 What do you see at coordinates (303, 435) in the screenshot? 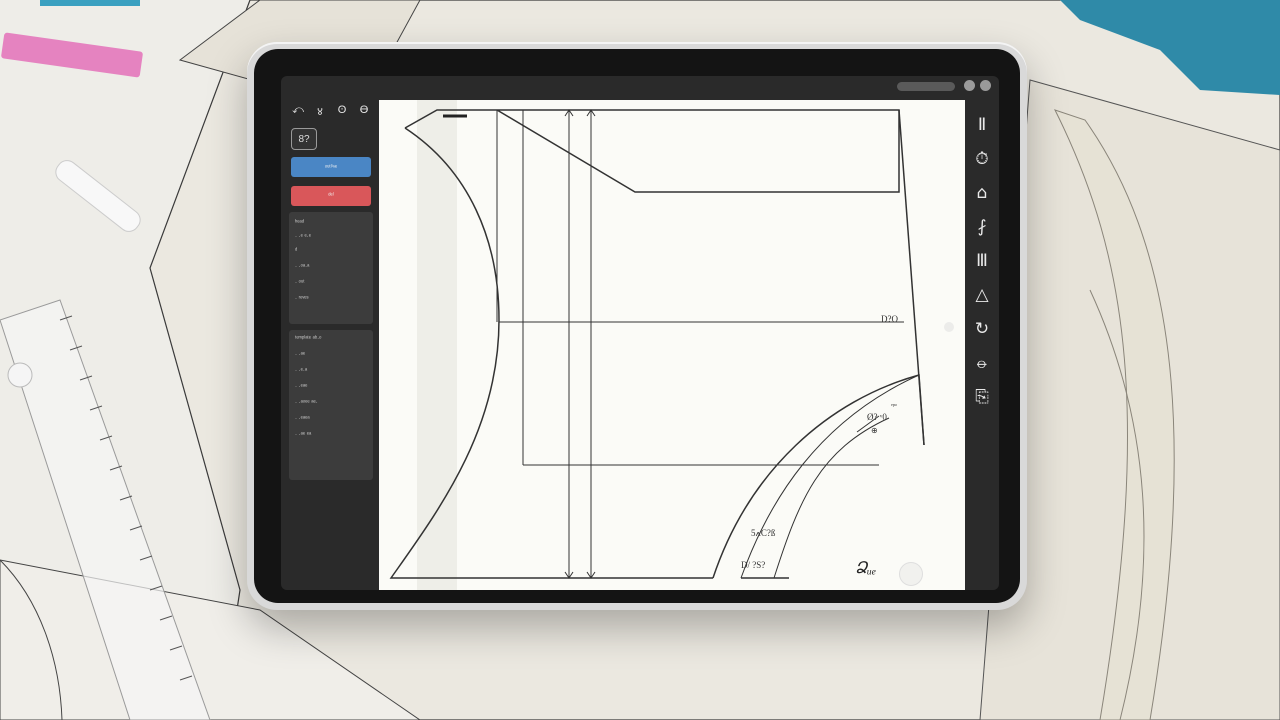
I see `list-item: · ·ᵃᵉ ᵉᵃ` at bounding box center [303, 435].